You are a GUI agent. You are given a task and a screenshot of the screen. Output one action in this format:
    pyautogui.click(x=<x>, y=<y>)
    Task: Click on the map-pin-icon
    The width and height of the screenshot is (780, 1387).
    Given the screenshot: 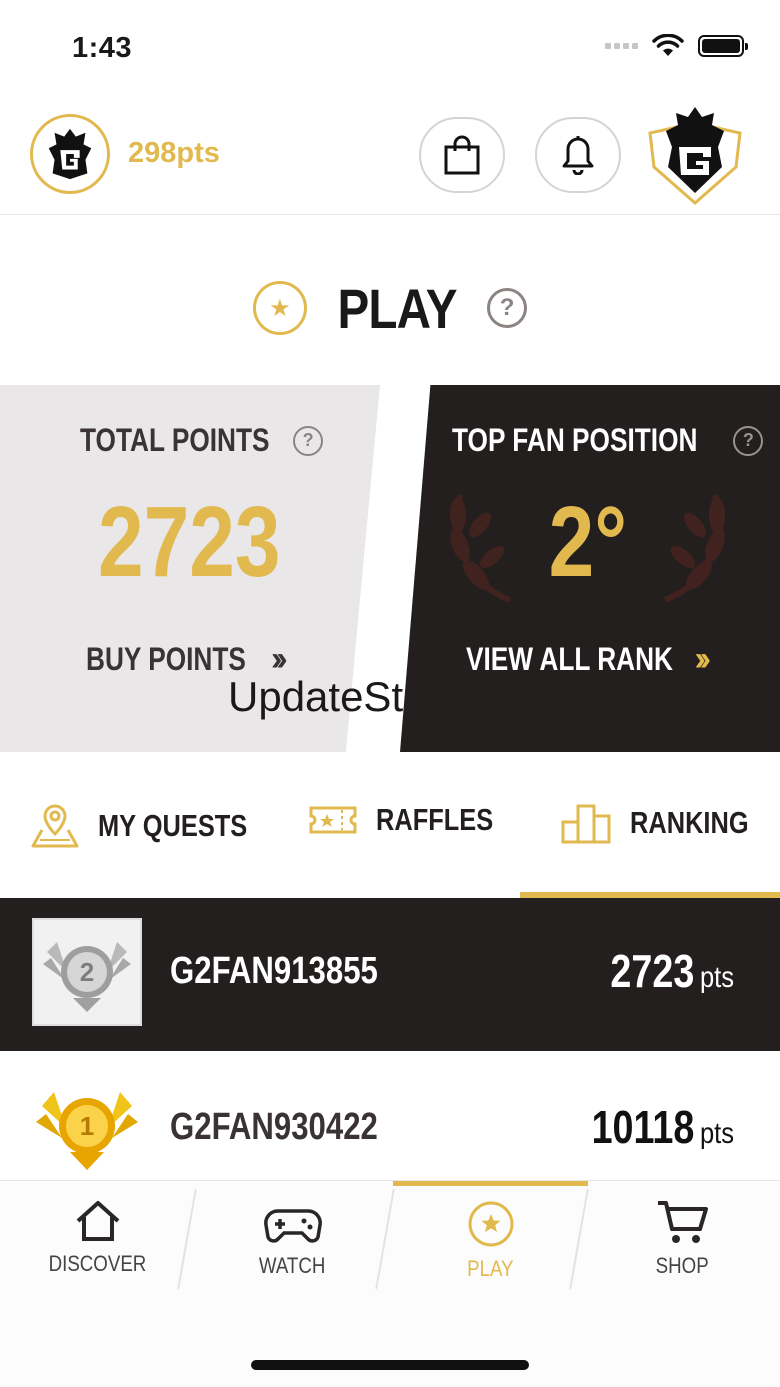 What is the action you would take?
    pyautogui.click(x=55, y=826)
    